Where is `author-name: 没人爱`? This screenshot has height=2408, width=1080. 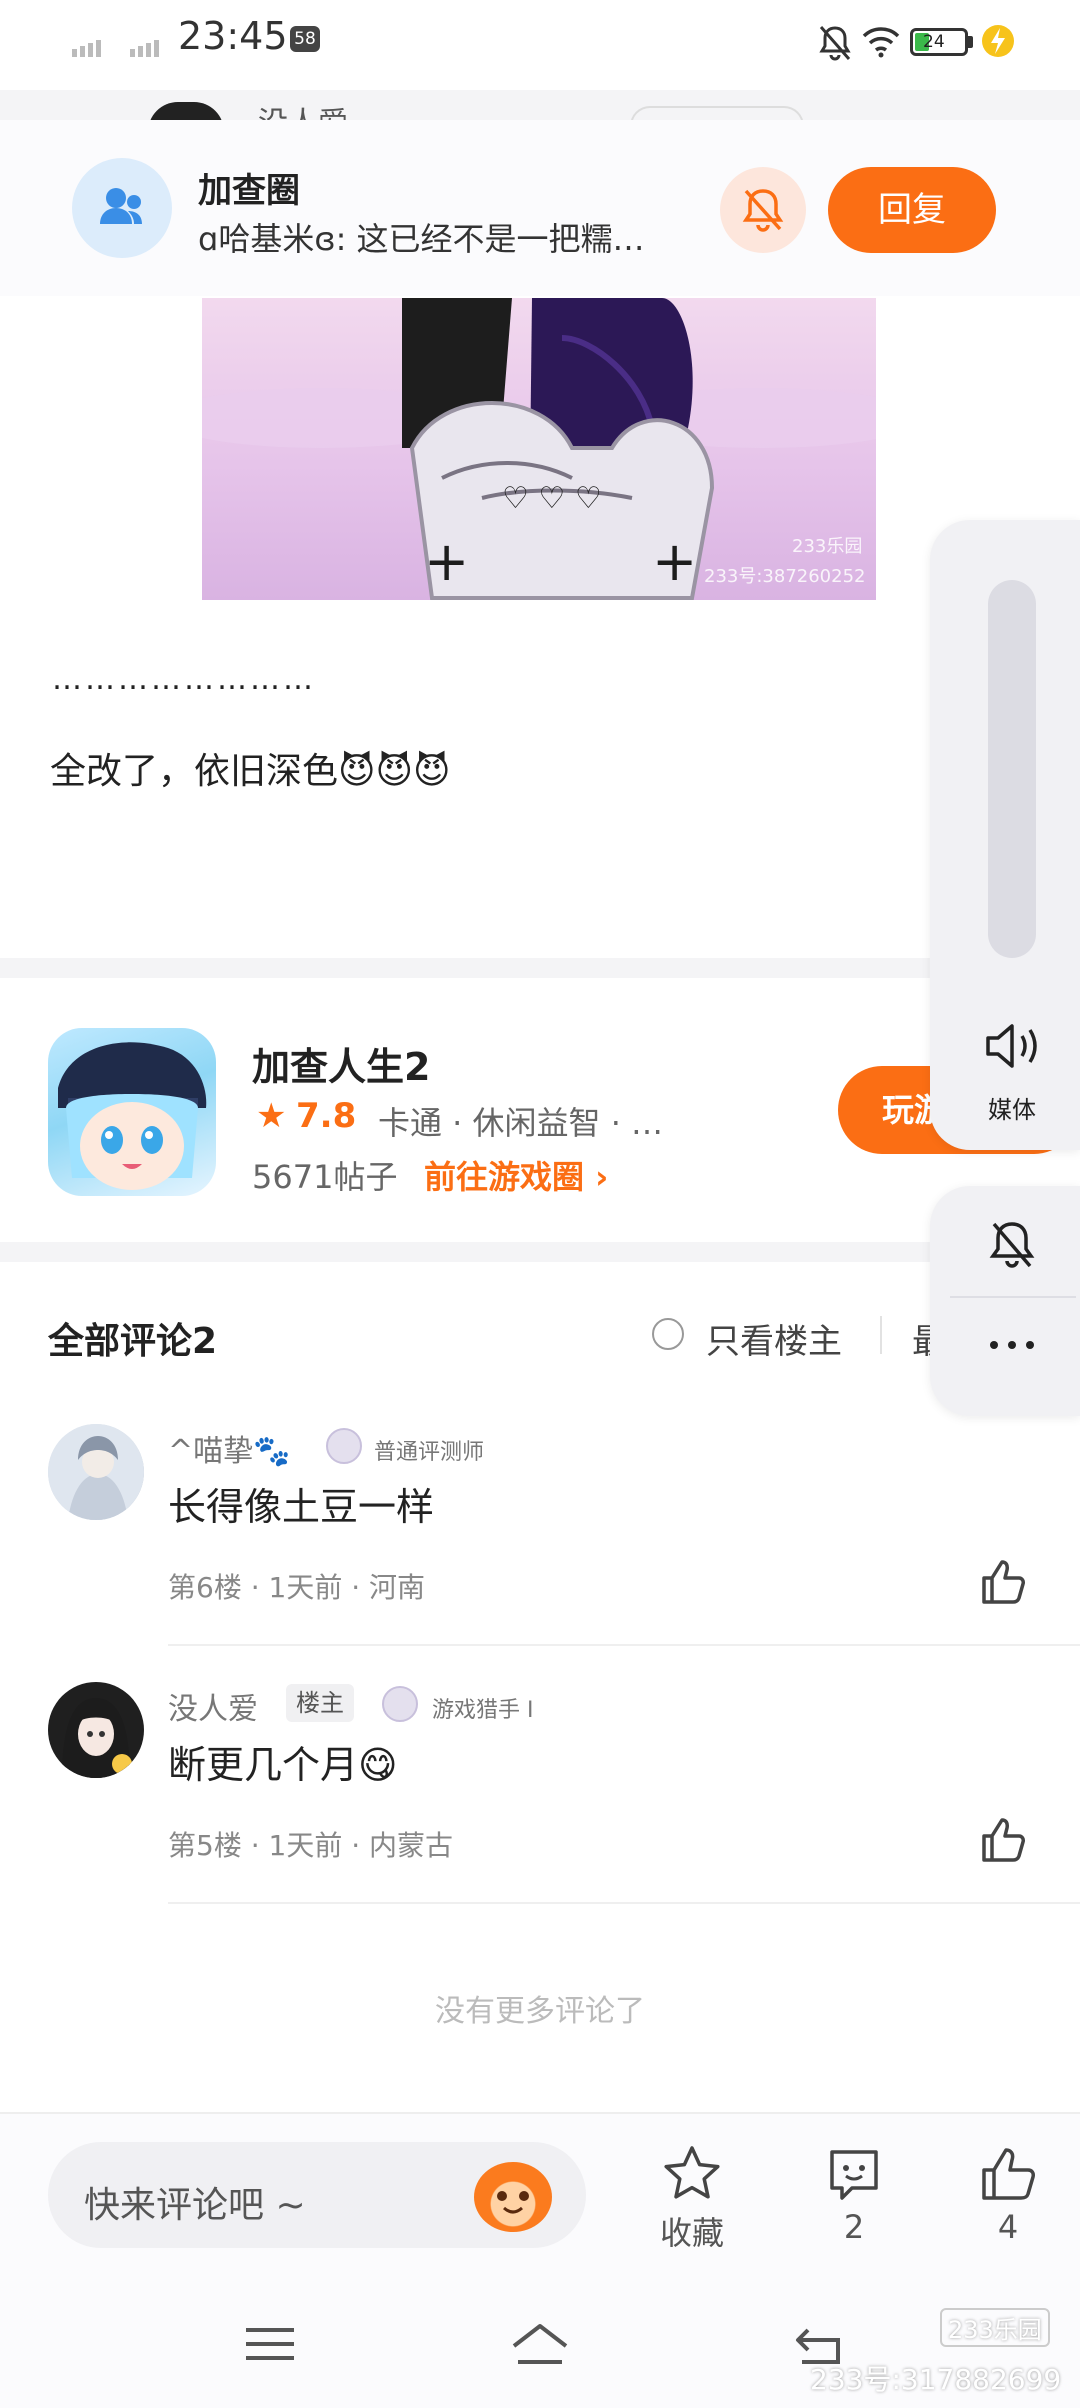
author-name: 没人爱 is located at coordinates (303, 109).